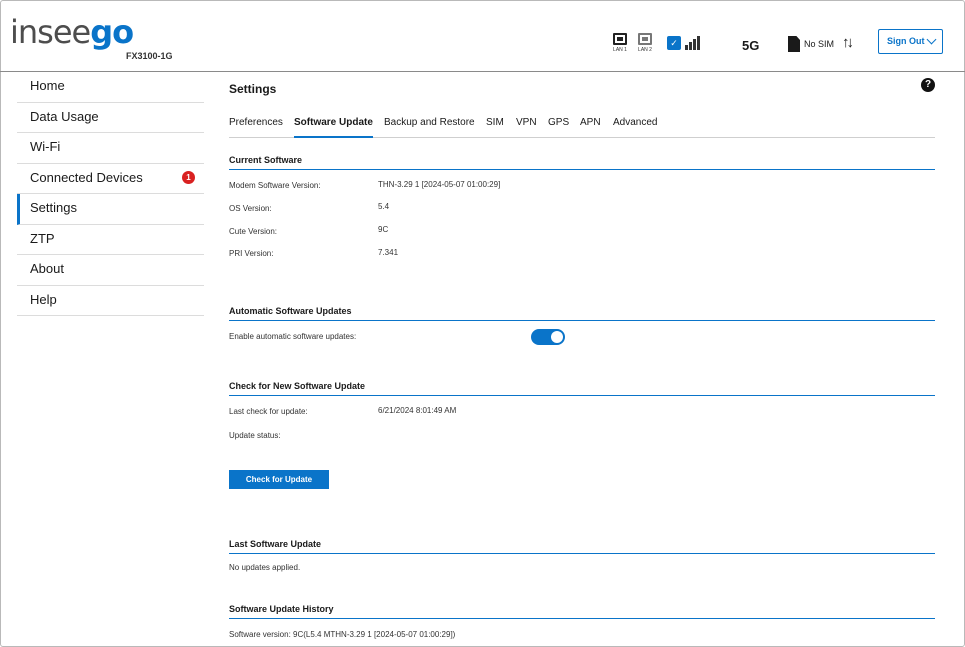  I want to click on update-status-label: Update status:, so click(255, 435).